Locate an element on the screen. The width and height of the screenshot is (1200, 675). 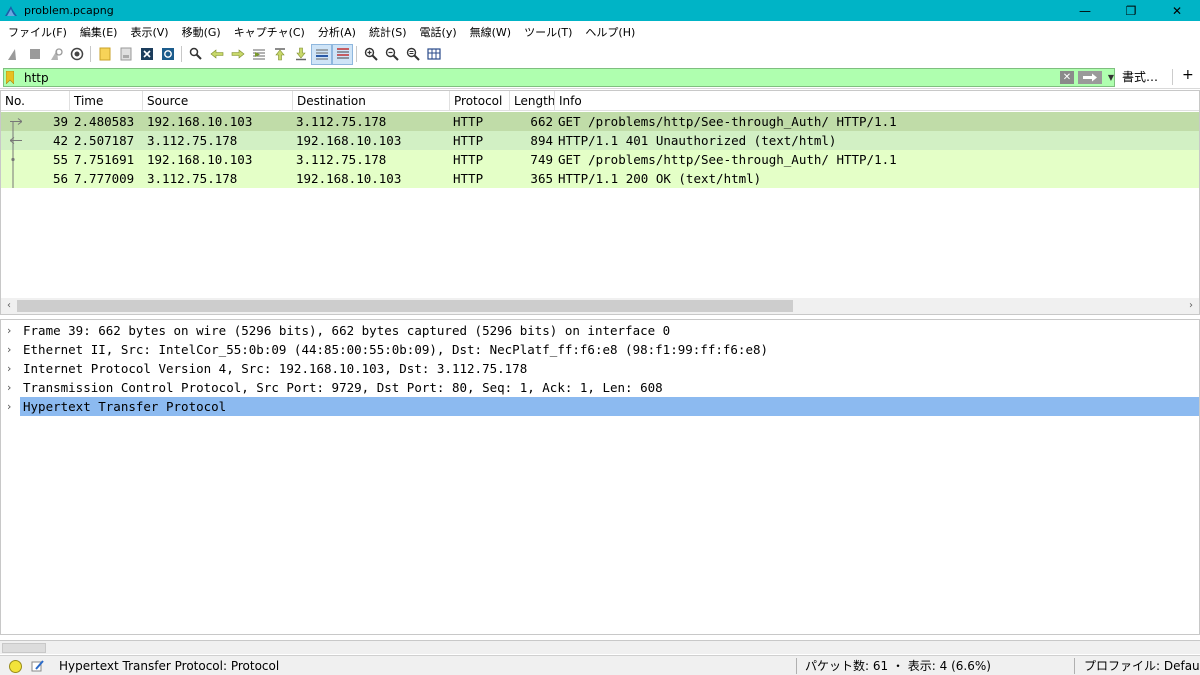
go-forward-button is located at coordinates (237, 54).